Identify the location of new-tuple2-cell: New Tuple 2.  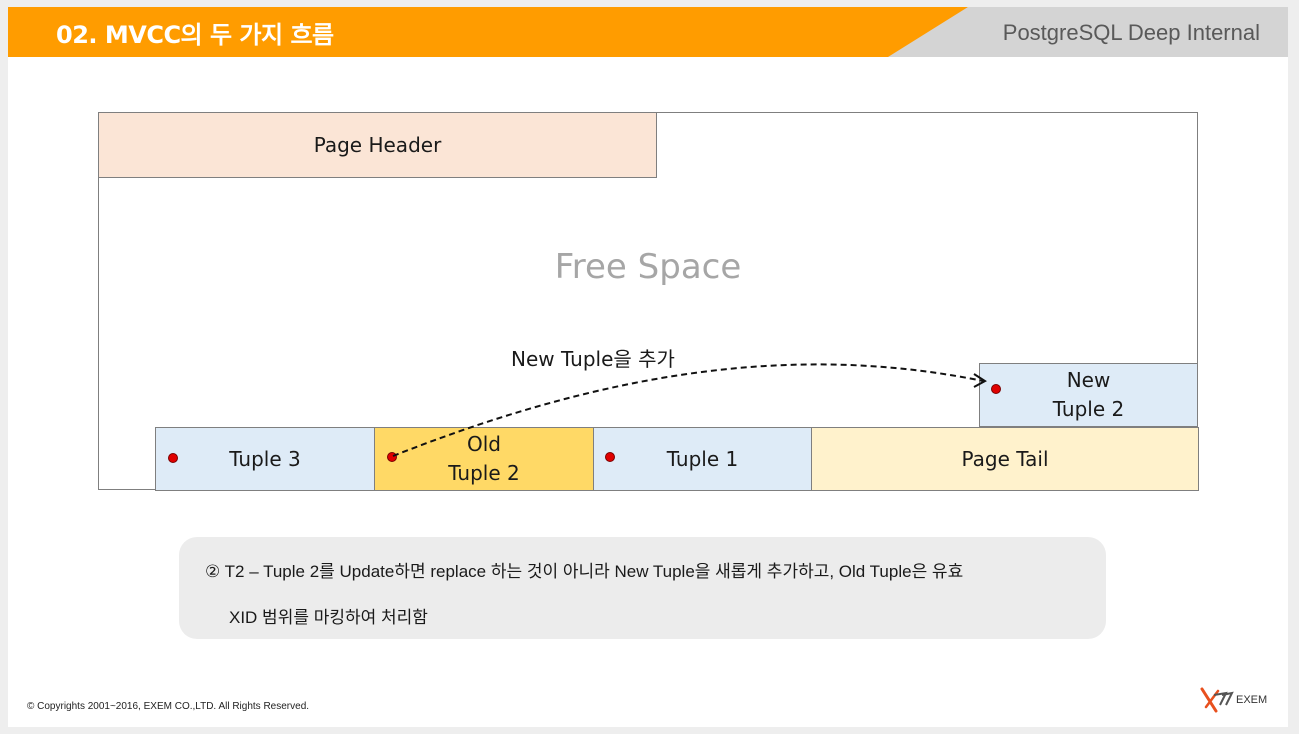
(1088, 395).